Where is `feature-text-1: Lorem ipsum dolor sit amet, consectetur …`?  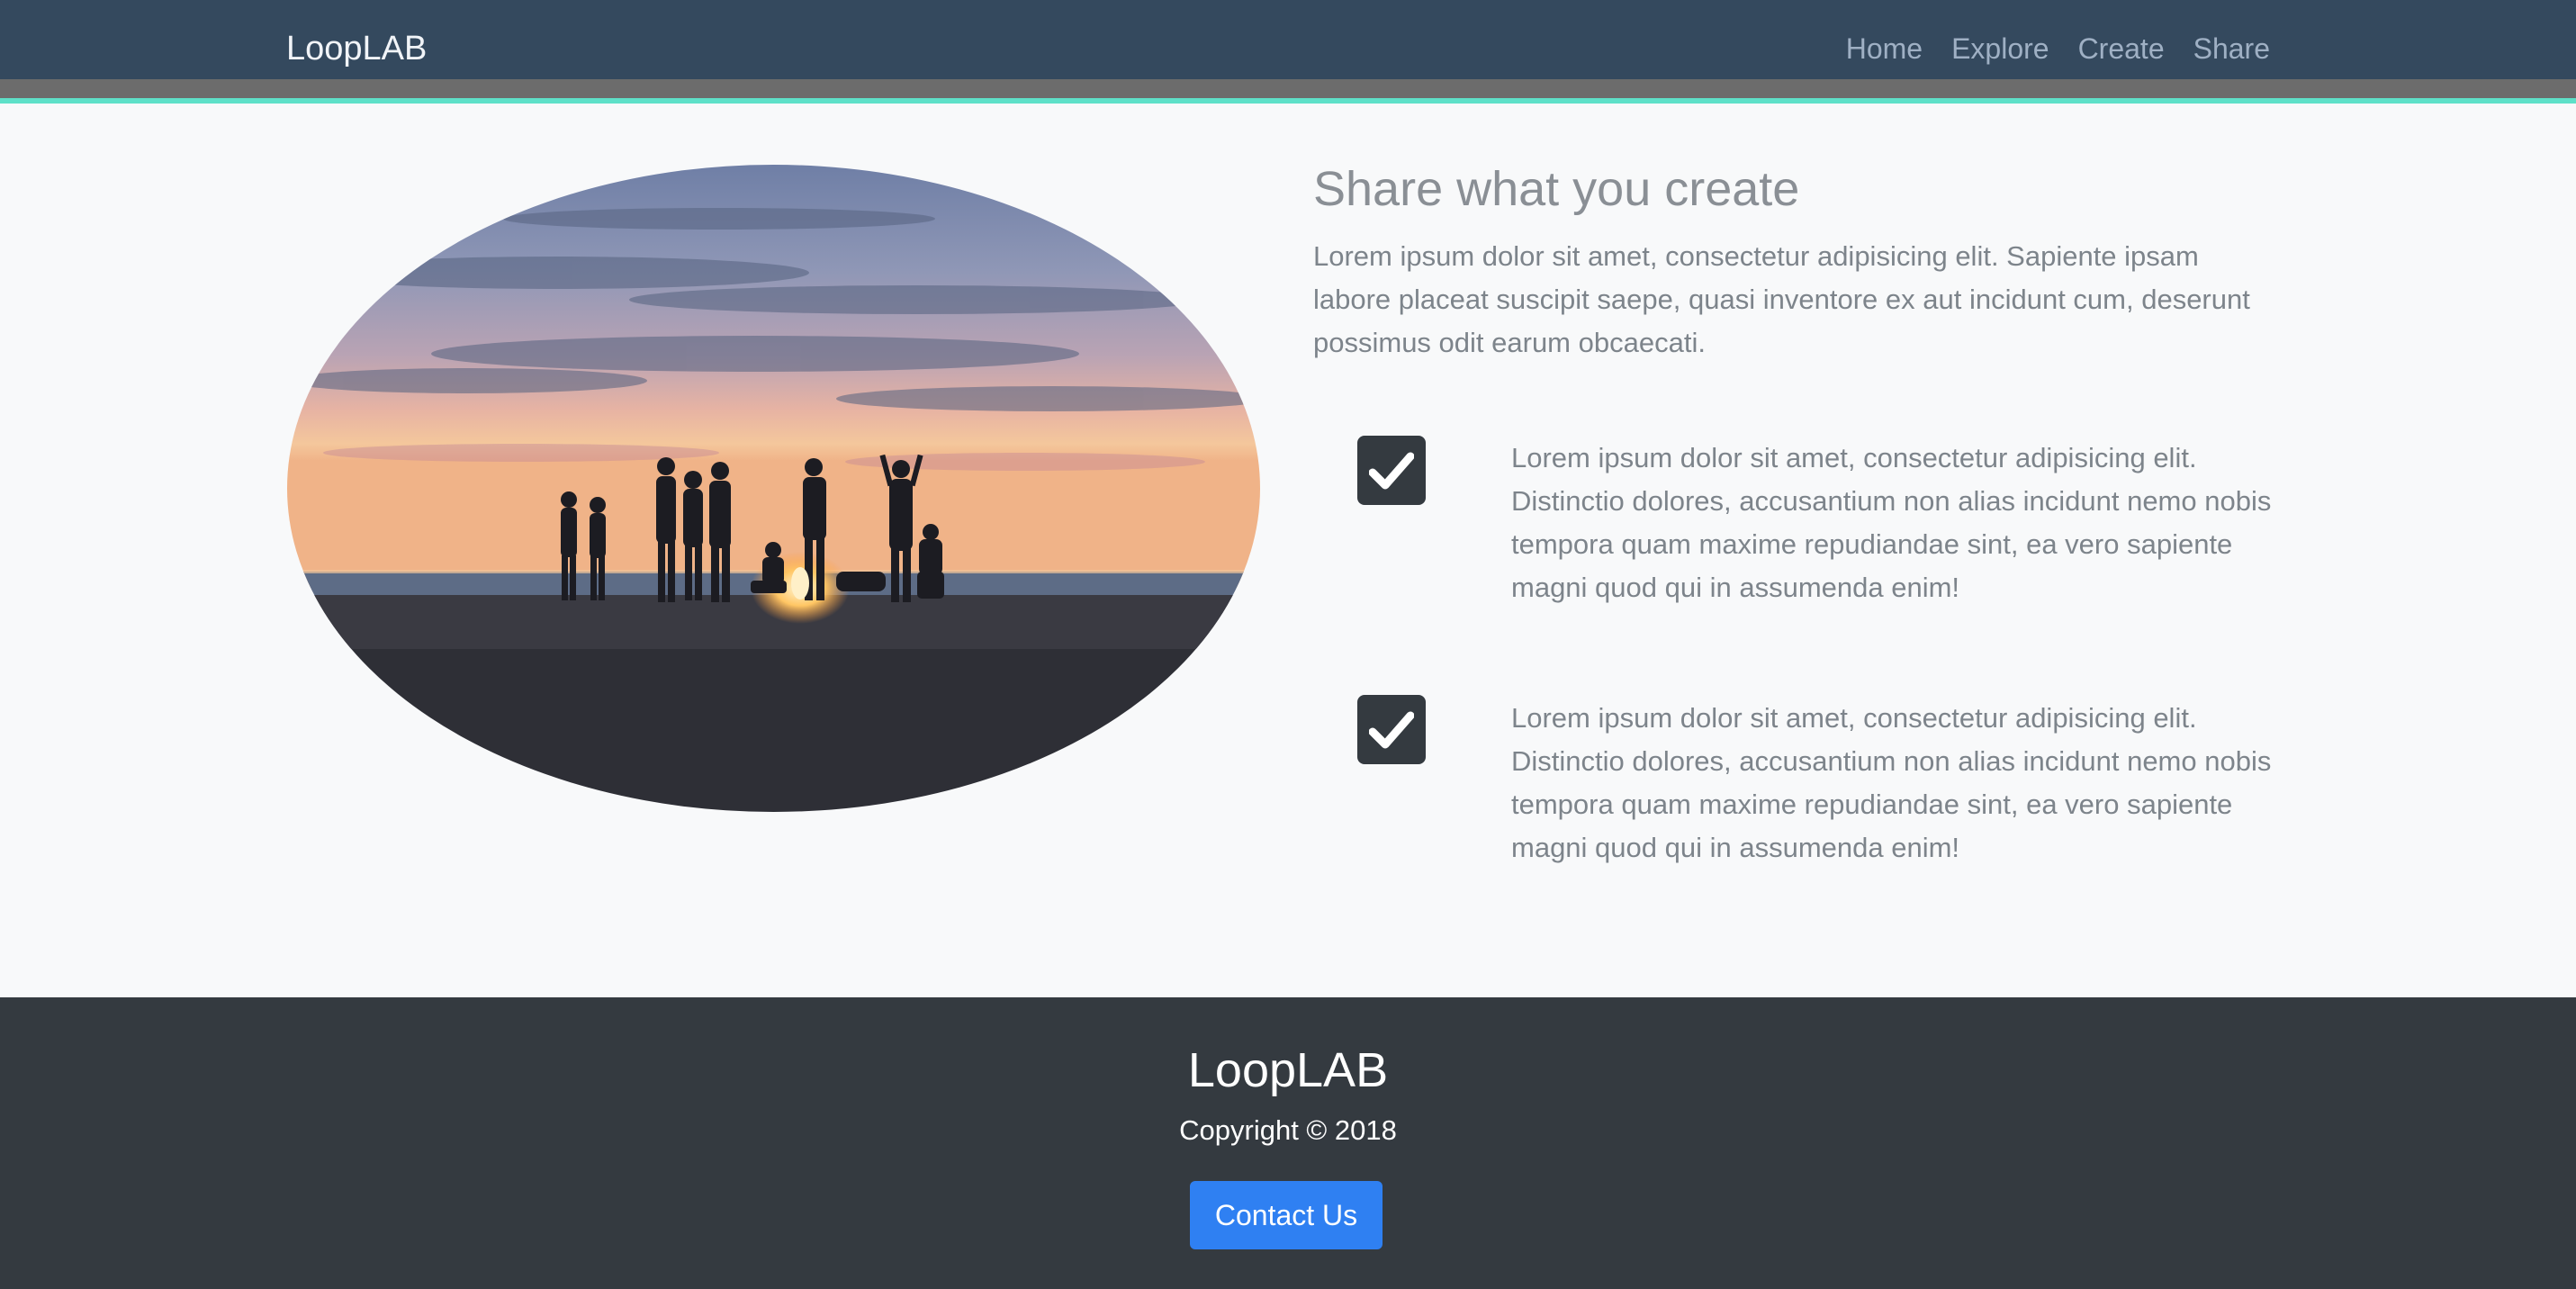 feature-text-1: Lorem ipsum dolor sit amet, consectetur … is located at coordinates (1891, 523).